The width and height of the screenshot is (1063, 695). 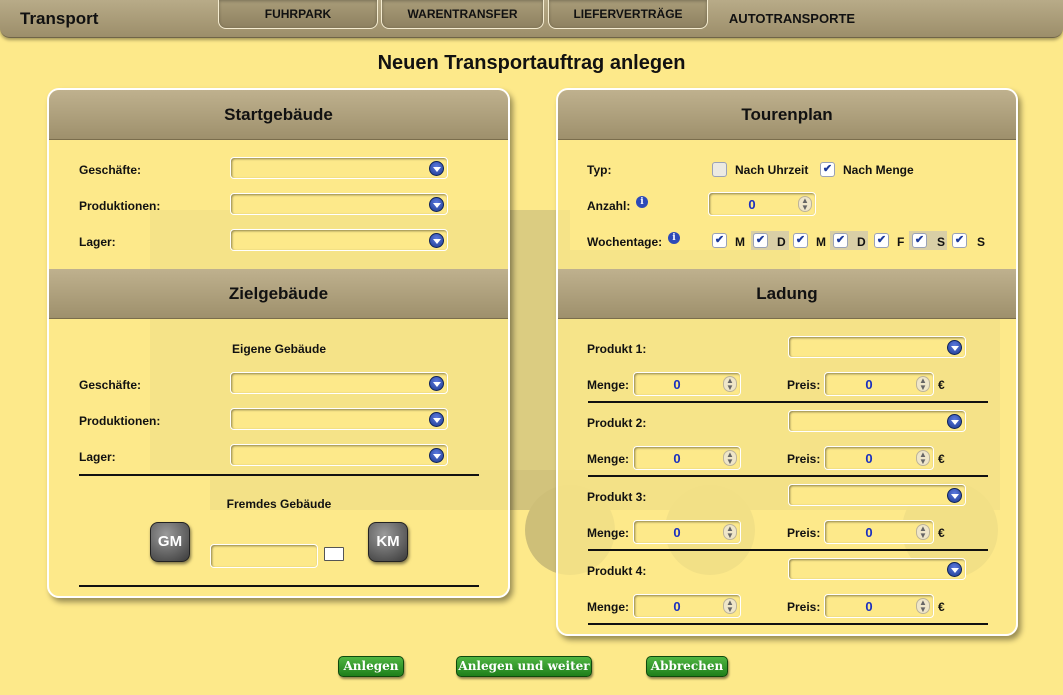 What do you see at coordinates (827, 169) in the screenshot?
I see `checkbox-nach-menge: ✔` at bounding box center [827, 169].